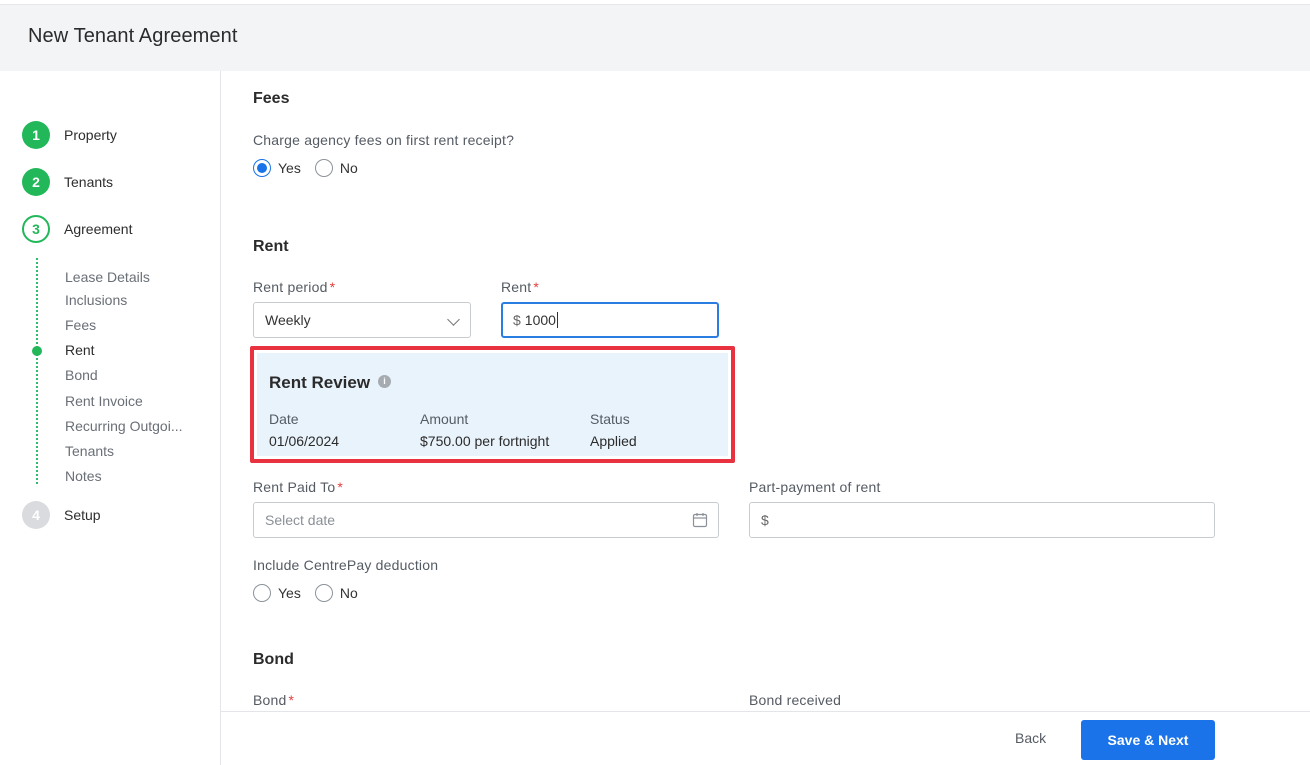 Image resolution: width=1310 pixels, height=765 pixels. I want to click on rent-label-text: Rent, so click(516, 287).